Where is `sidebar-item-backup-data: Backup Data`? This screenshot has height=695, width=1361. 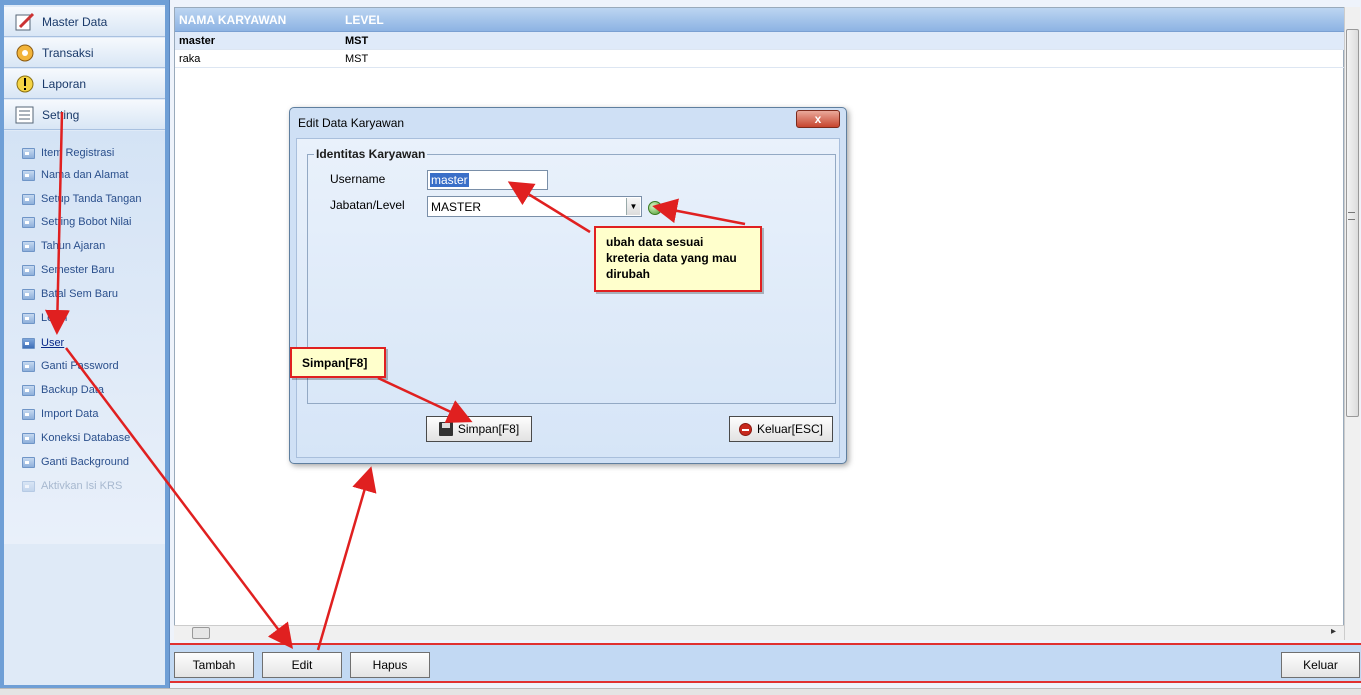
sidebar-item-backup-data: Backup Data is located at coordinates (63, 390).